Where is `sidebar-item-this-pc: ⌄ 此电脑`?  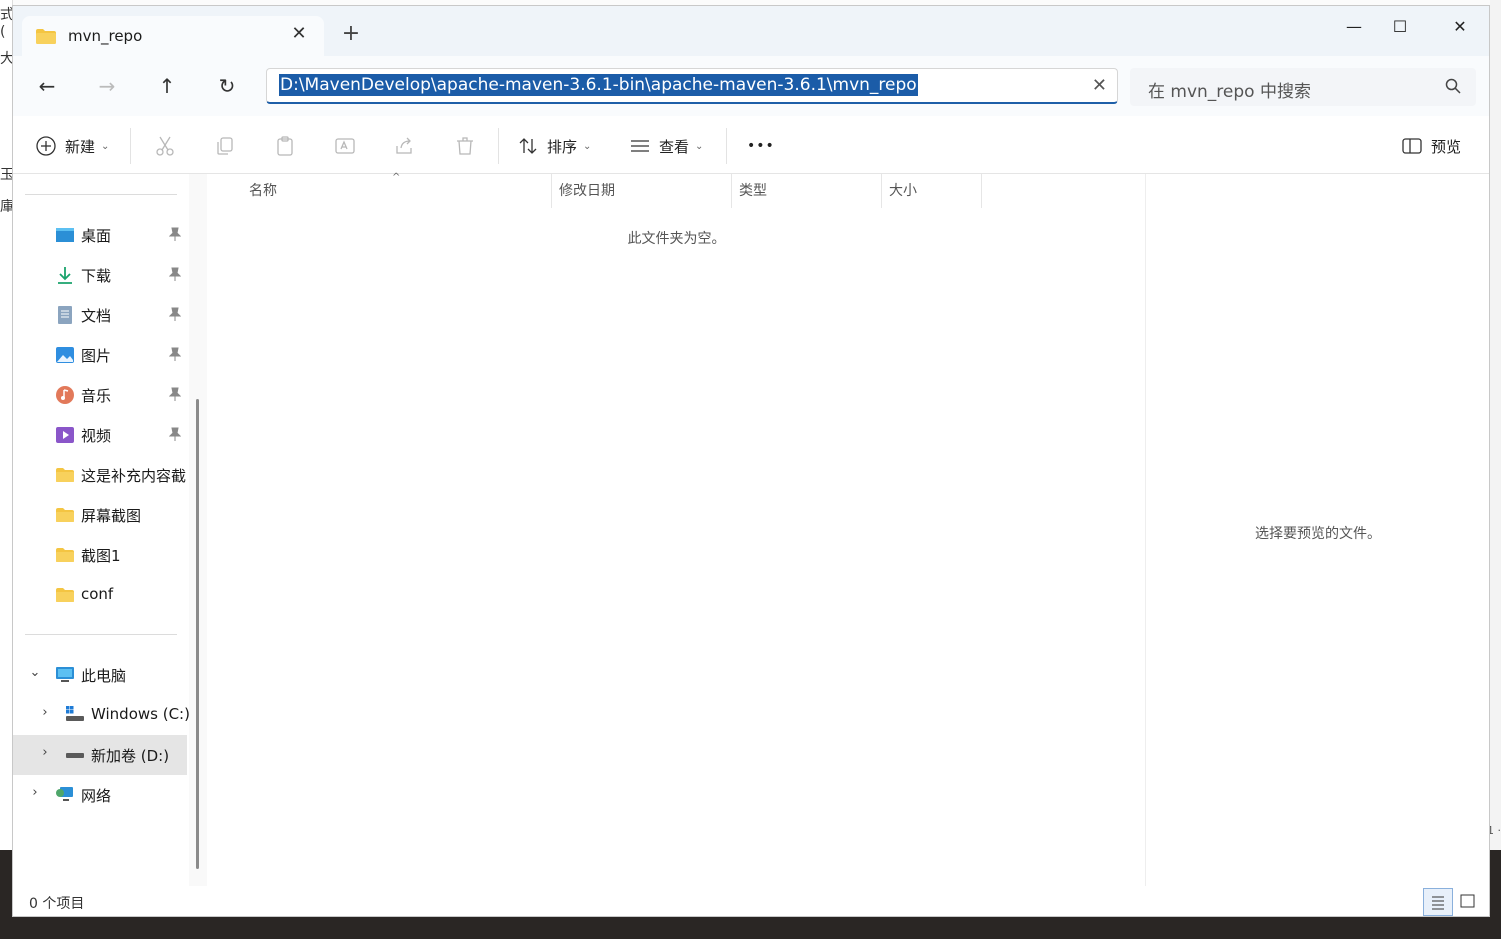
sidebar-item-this-pc: ⌄ 此电脑 is located at coordinates (100, 675).